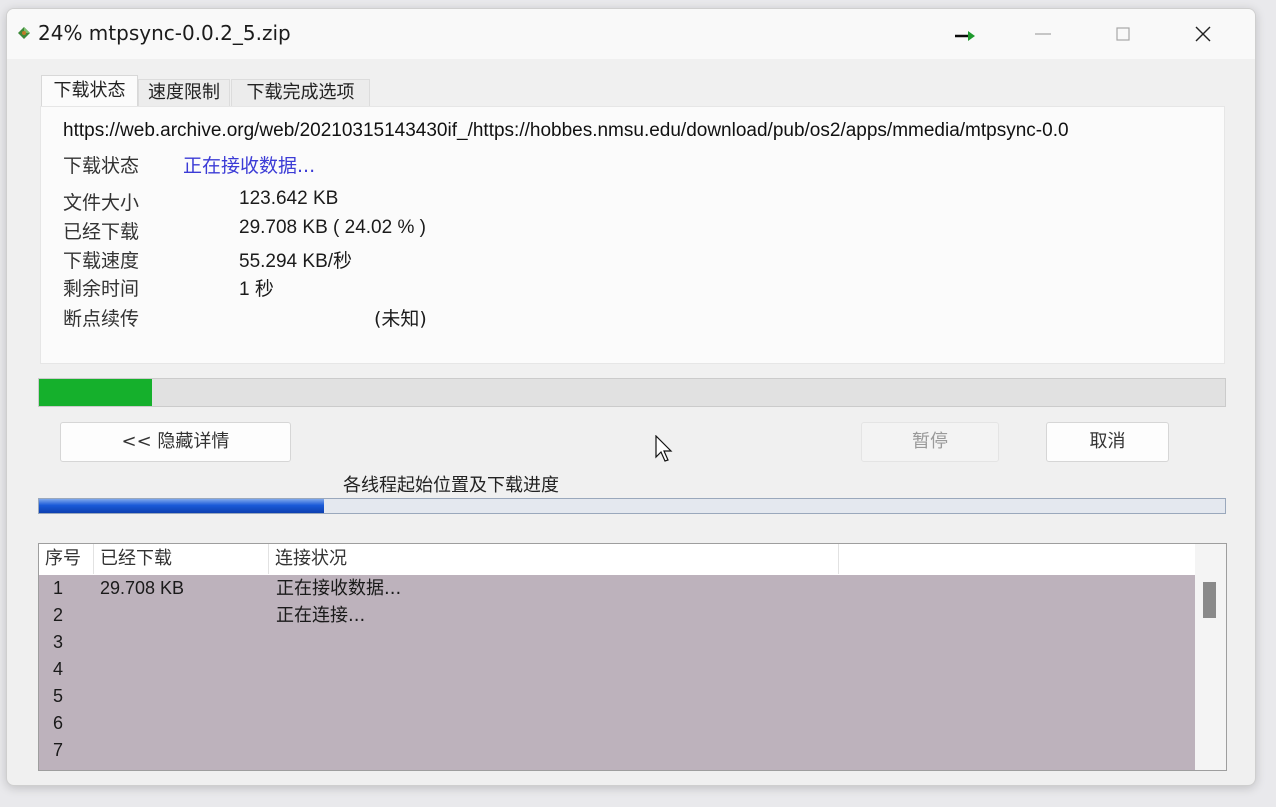 This screenshot has height=807, width=1276. I want to click on pause-button: 暂停, so click(930, 442).